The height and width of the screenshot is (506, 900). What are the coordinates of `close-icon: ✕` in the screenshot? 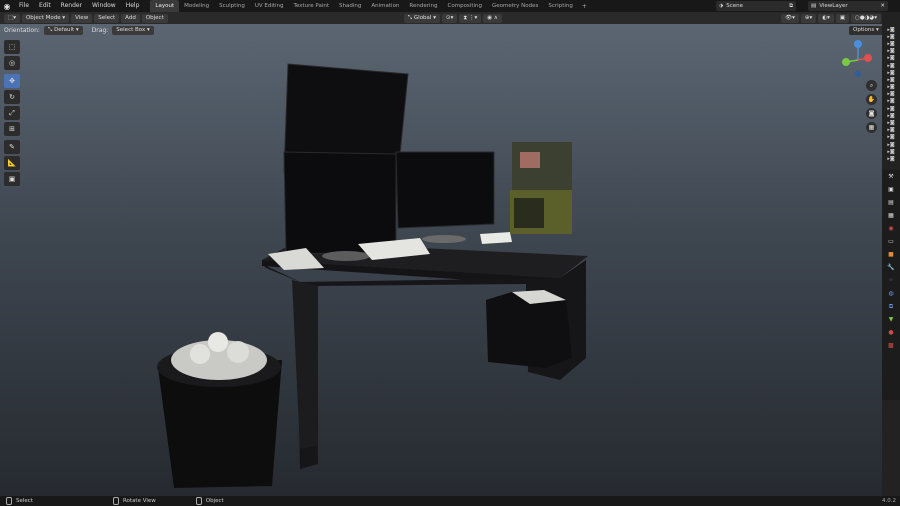 It's located at (882, 6).